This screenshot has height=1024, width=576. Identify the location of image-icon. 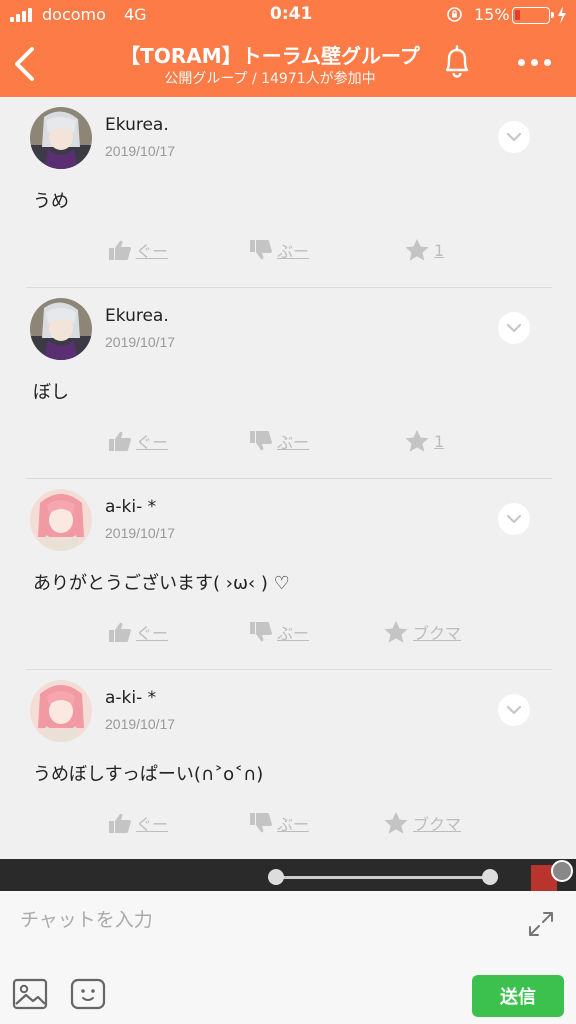
(30, 994).